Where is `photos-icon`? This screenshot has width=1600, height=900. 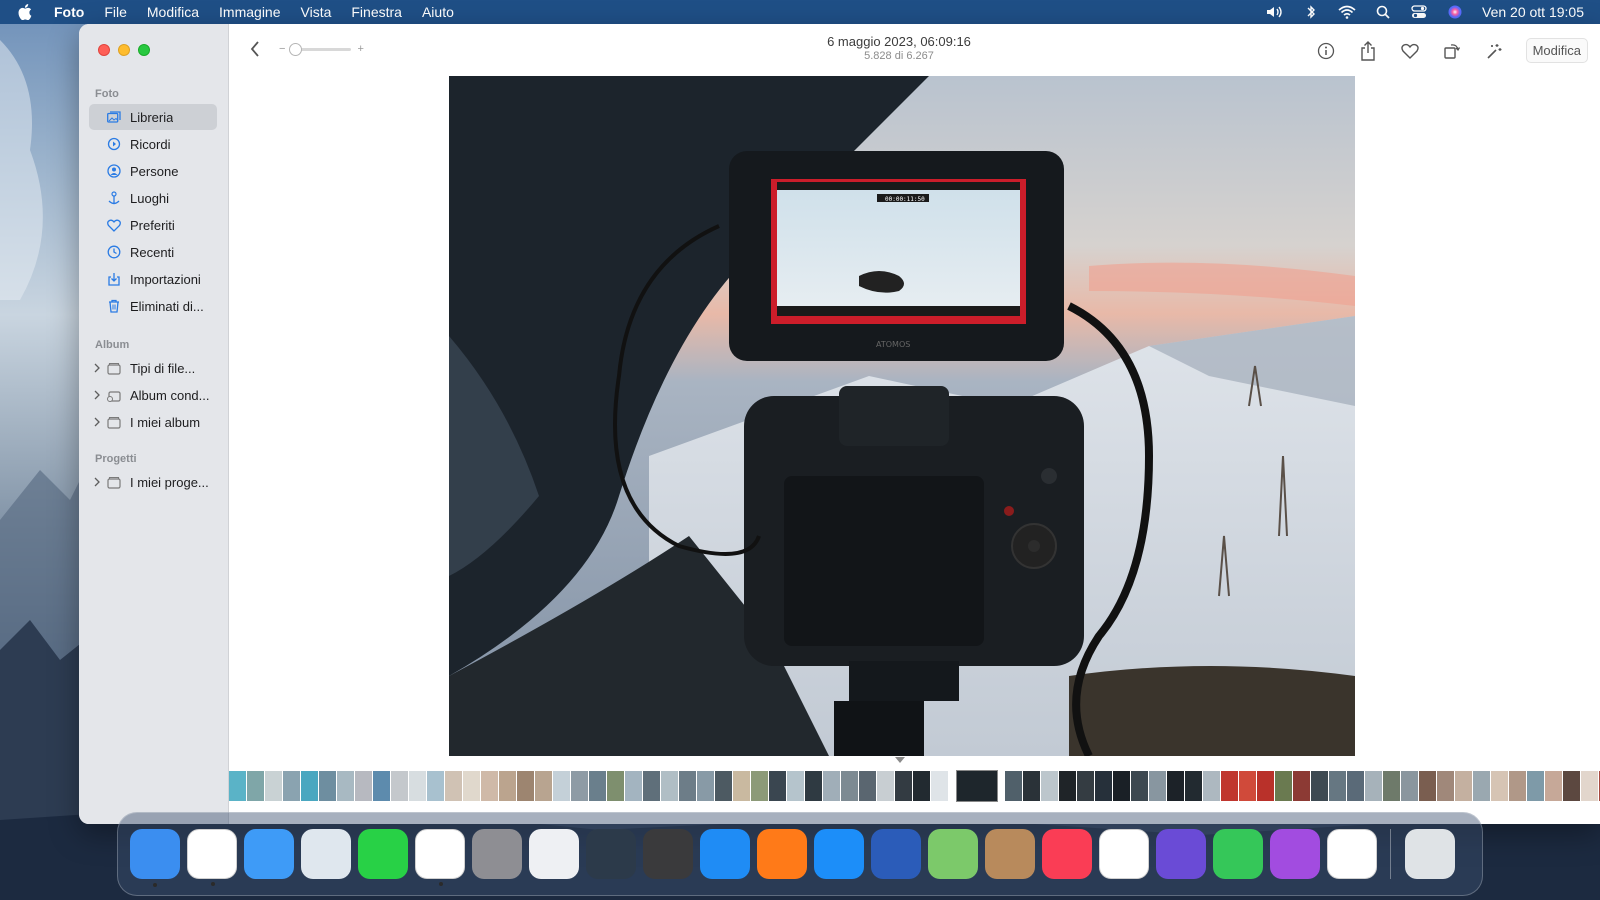 photos-icon is located at coordinates (439, 857).